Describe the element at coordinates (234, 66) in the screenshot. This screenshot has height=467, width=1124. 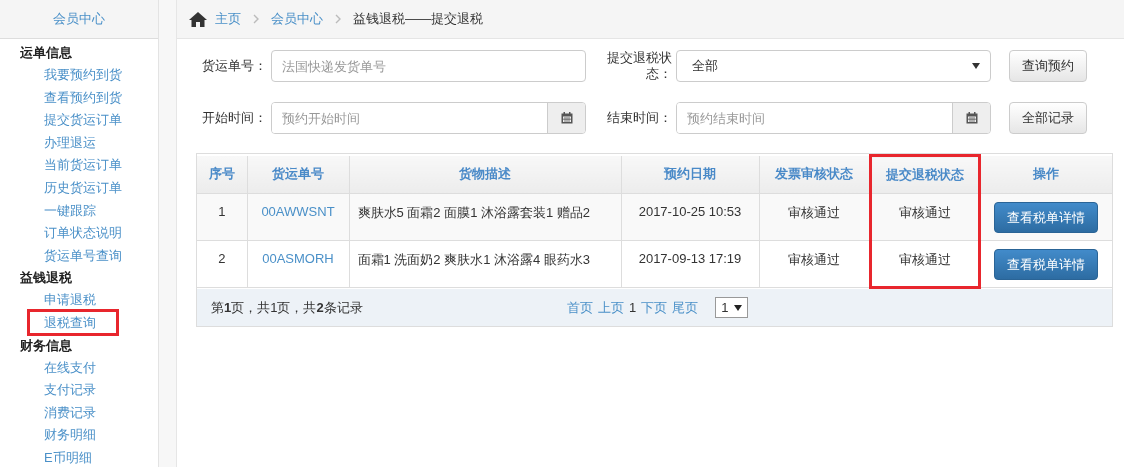
I see `field-label: 货运单号：` at that location.